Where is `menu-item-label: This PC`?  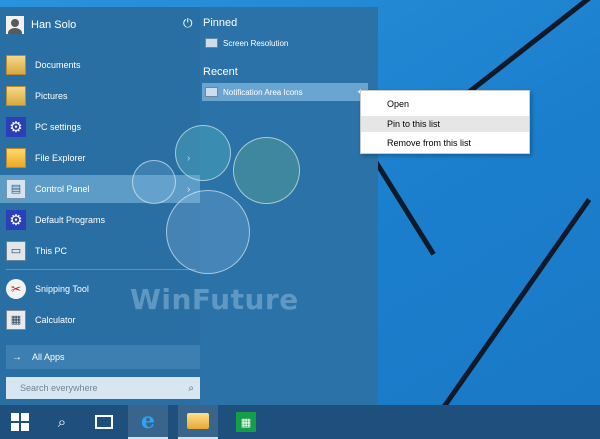 menu-item-label: This PC is located at coordinates (51, 251).